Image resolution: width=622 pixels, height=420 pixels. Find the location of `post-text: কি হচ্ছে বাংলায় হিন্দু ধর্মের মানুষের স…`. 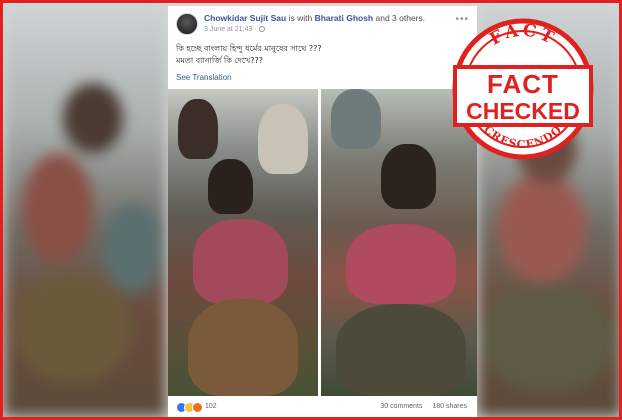

post-text: কি হচ্ছে বাংলায় হিন্দু ধর্মের মানুষের স… is located at coordinates (321, 55).